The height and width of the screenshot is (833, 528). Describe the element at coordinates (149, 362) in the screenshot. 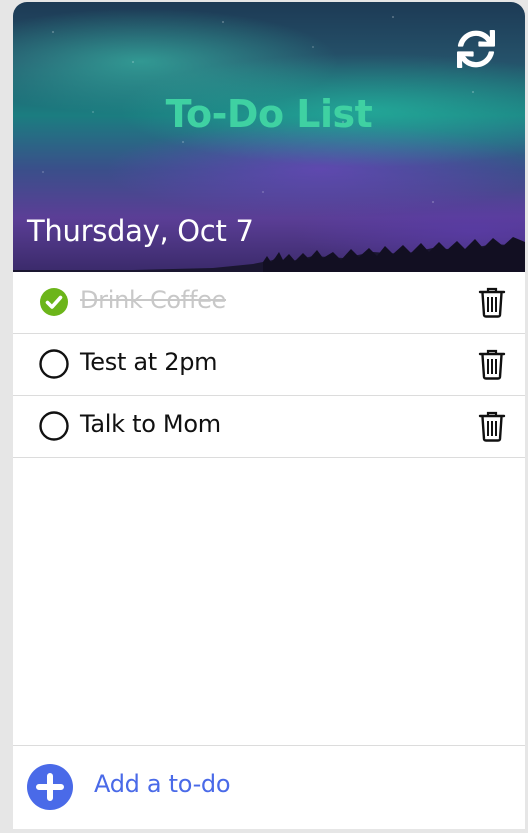

I see `todo-label: Test at 2pm` at that location.